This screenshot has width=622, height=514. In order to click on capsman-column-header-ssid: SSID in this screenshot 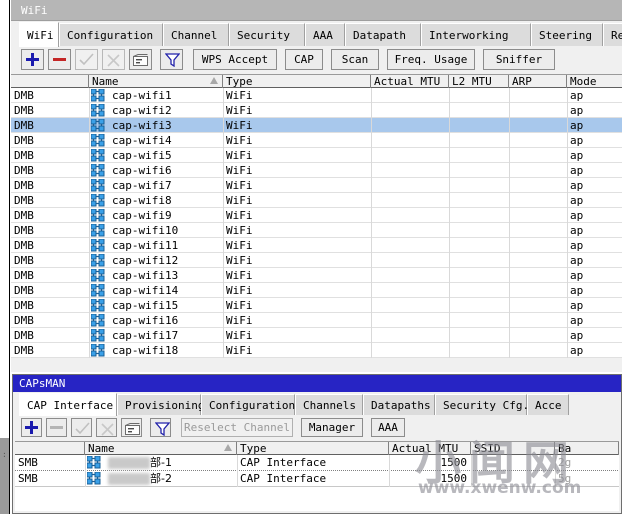, I will do `click(513, 448)`.